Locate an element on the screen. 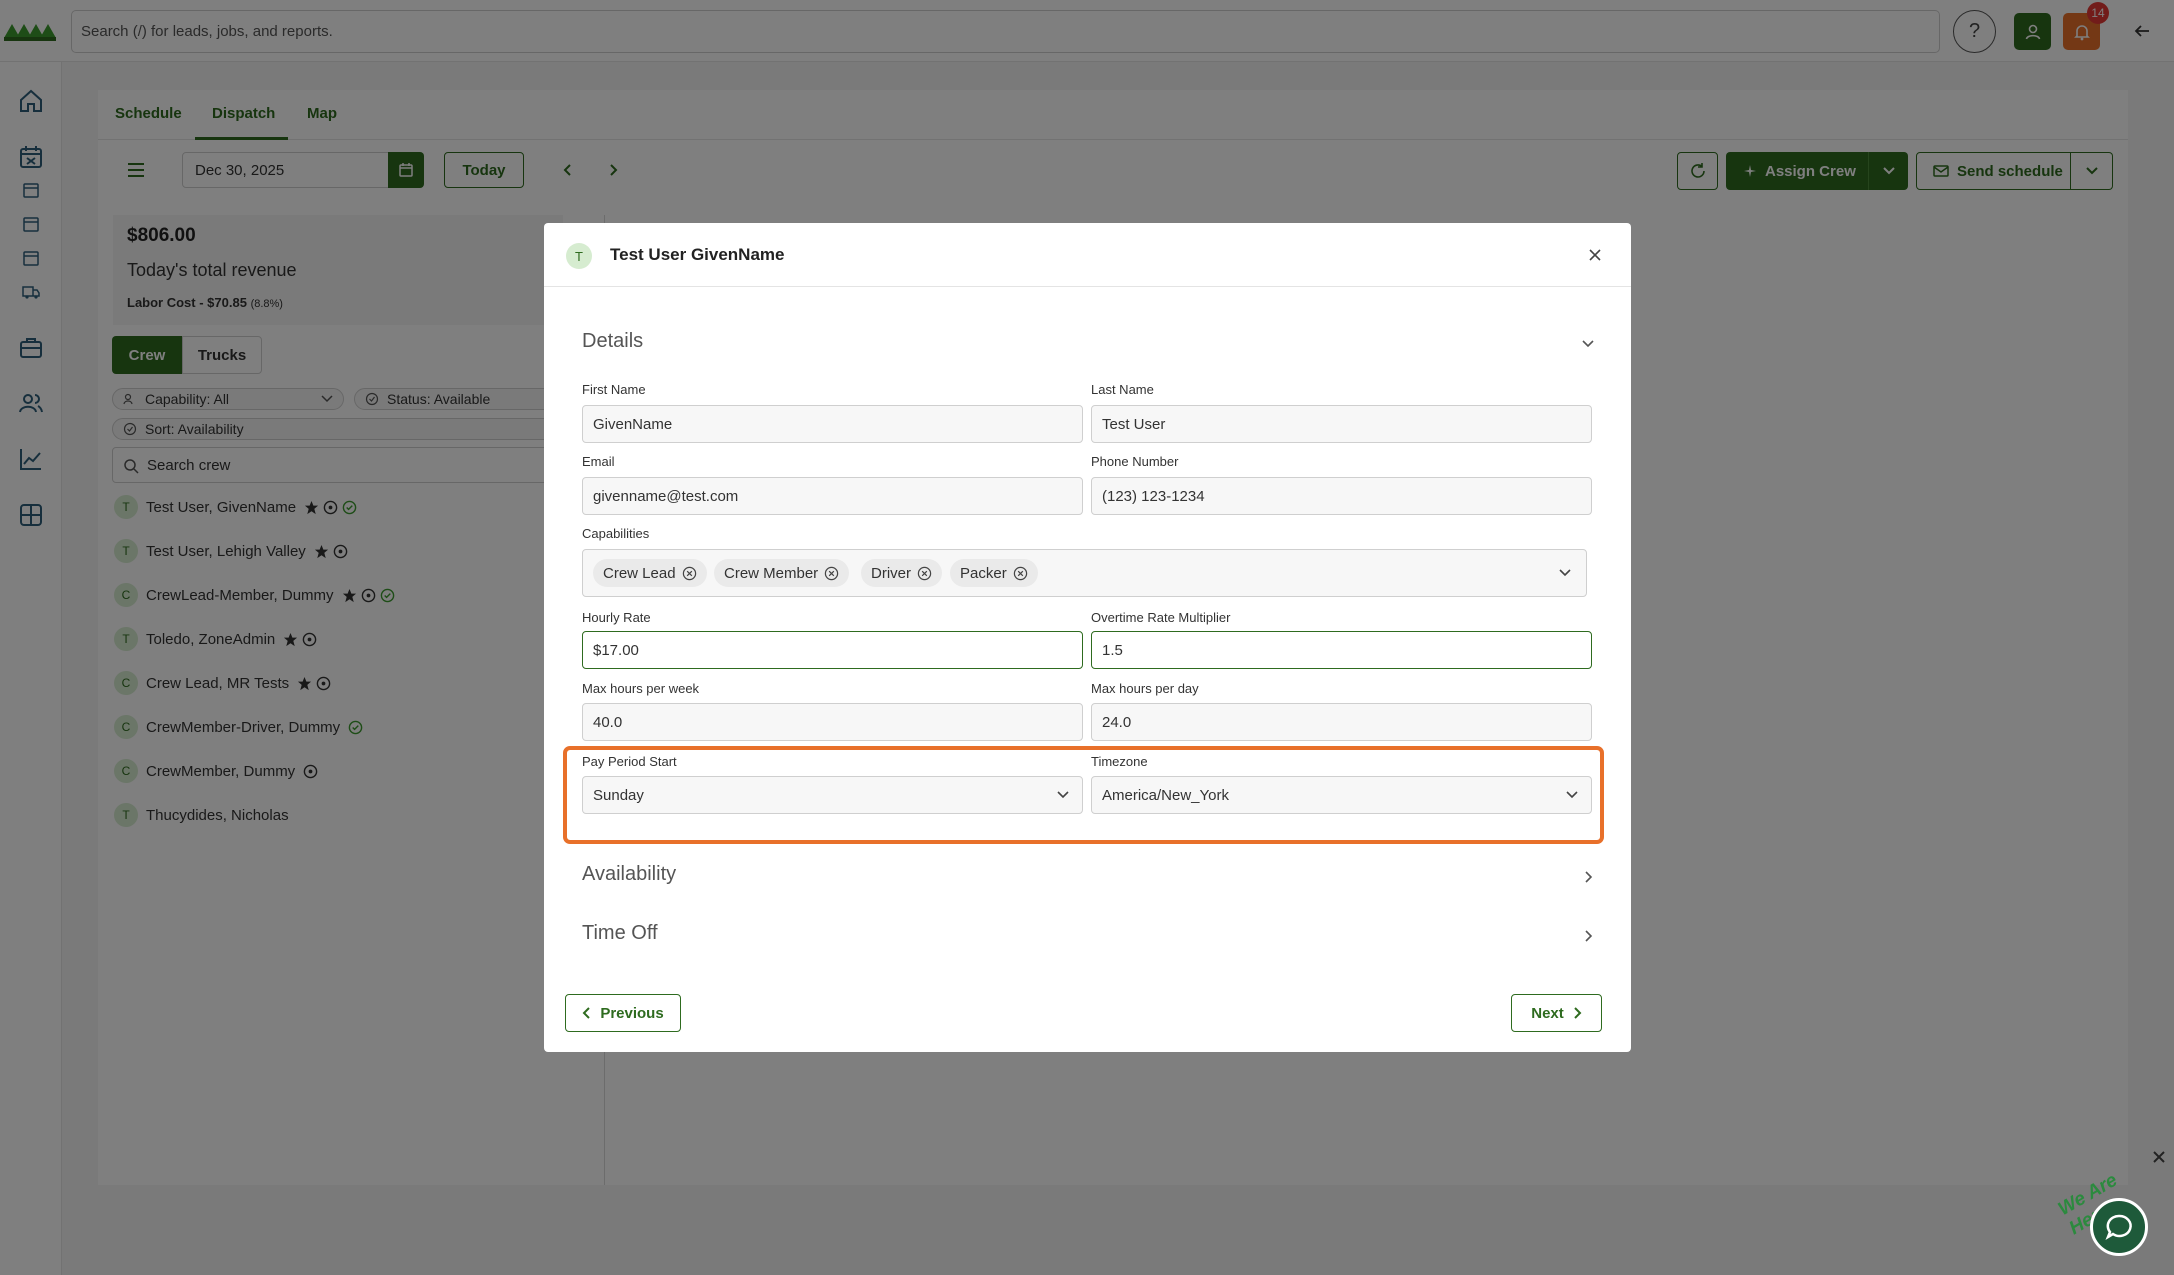 The image size is (2174, 1275). capabilities-multiselect: Crew Lead Crew Member Driver Packer is located at coordinates (1084, 573).